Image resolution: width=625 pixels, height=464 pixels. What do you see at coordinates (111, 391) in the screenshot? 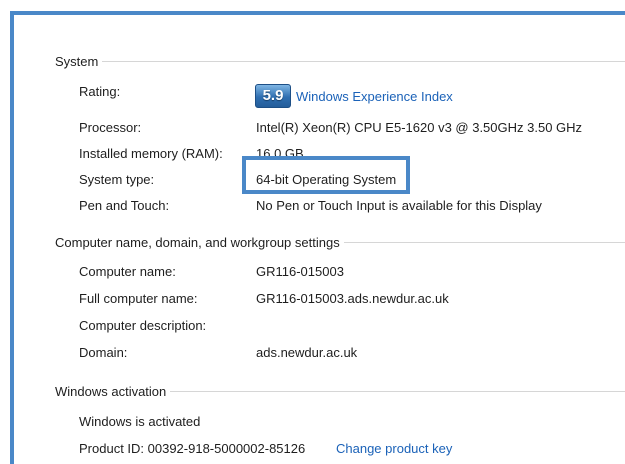
I see `activation-section-title: Windows activation` at bounding box center [111, 391].